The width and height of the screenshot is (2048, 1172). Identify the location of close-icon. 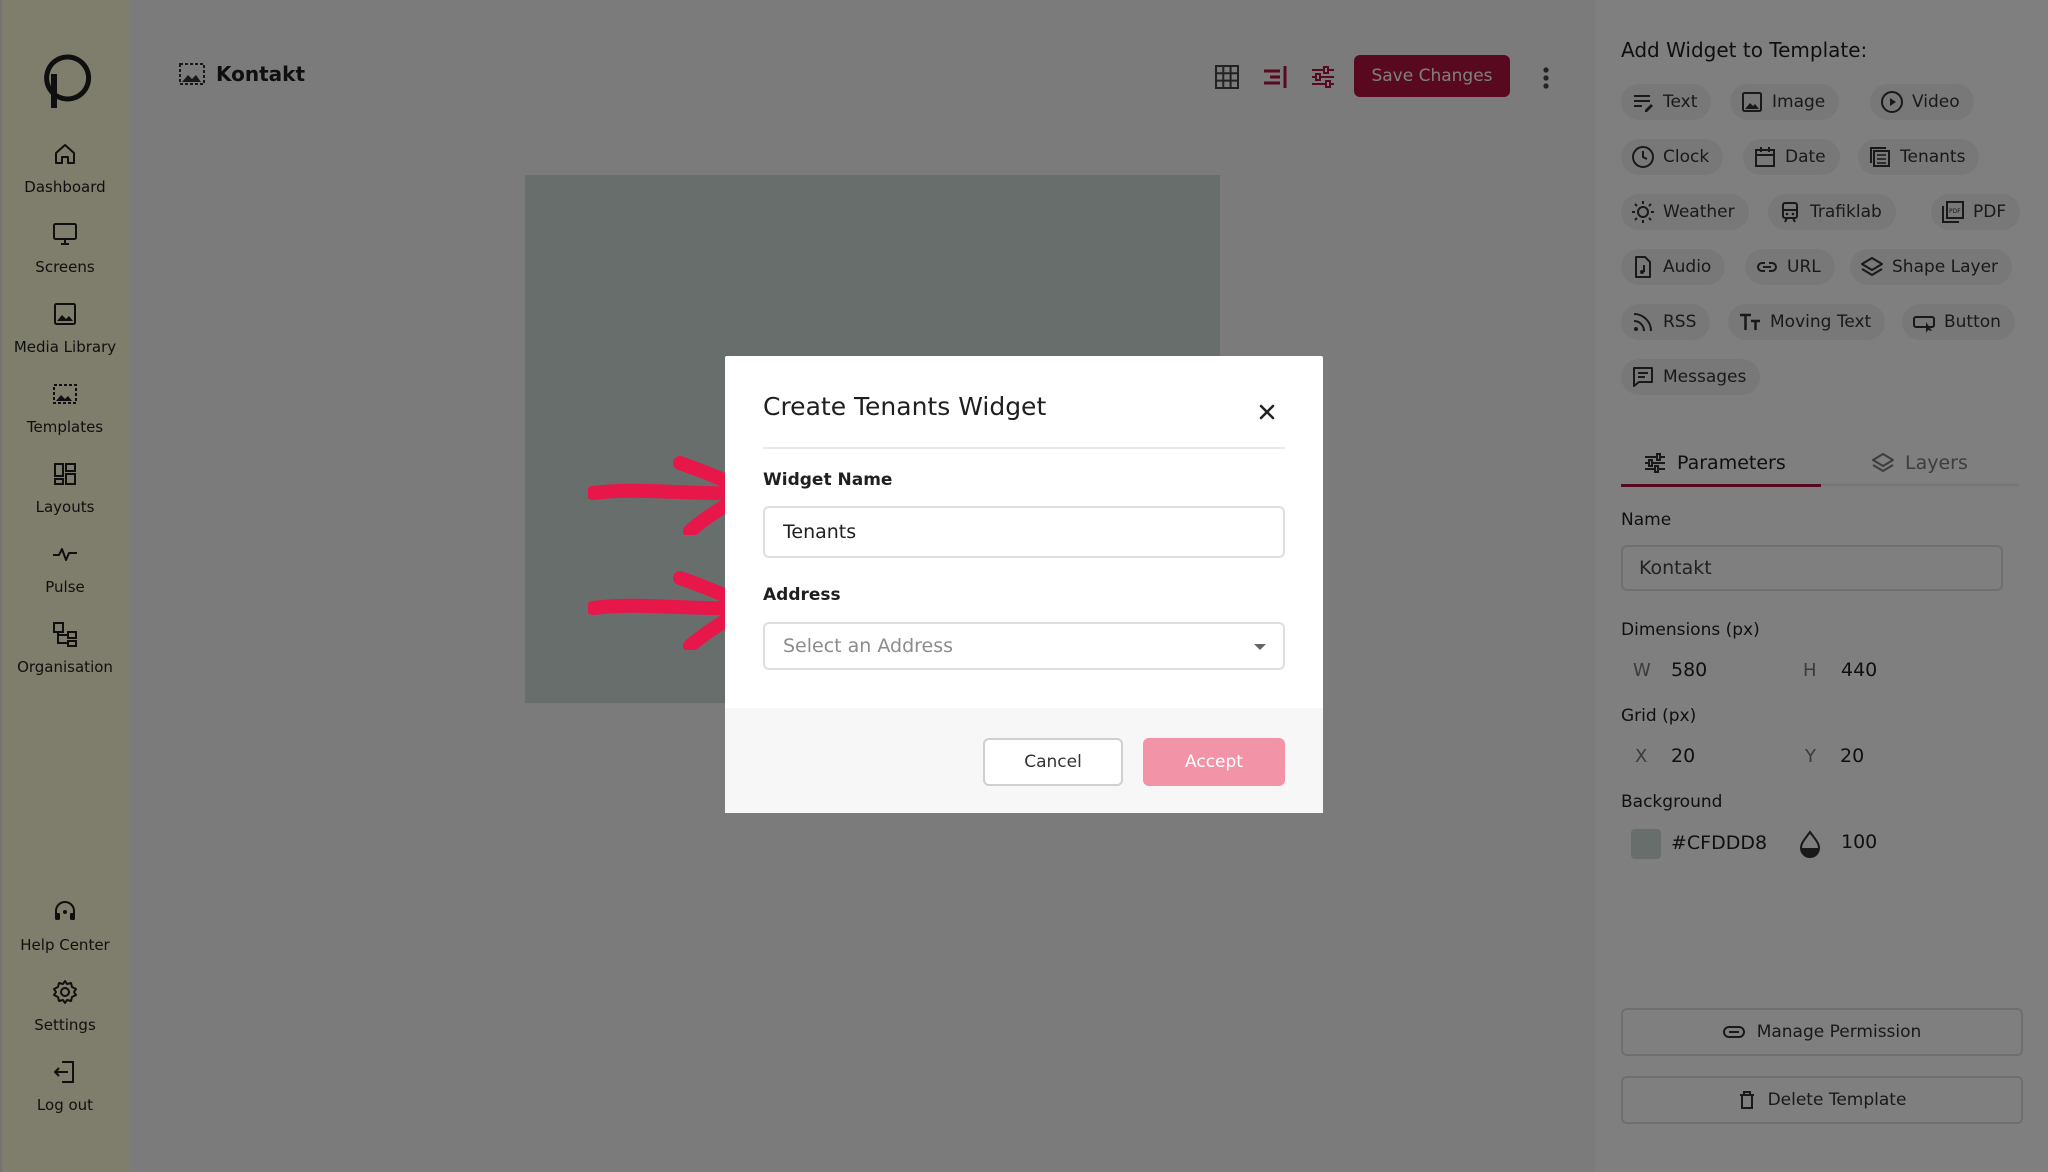
(1267, 412).